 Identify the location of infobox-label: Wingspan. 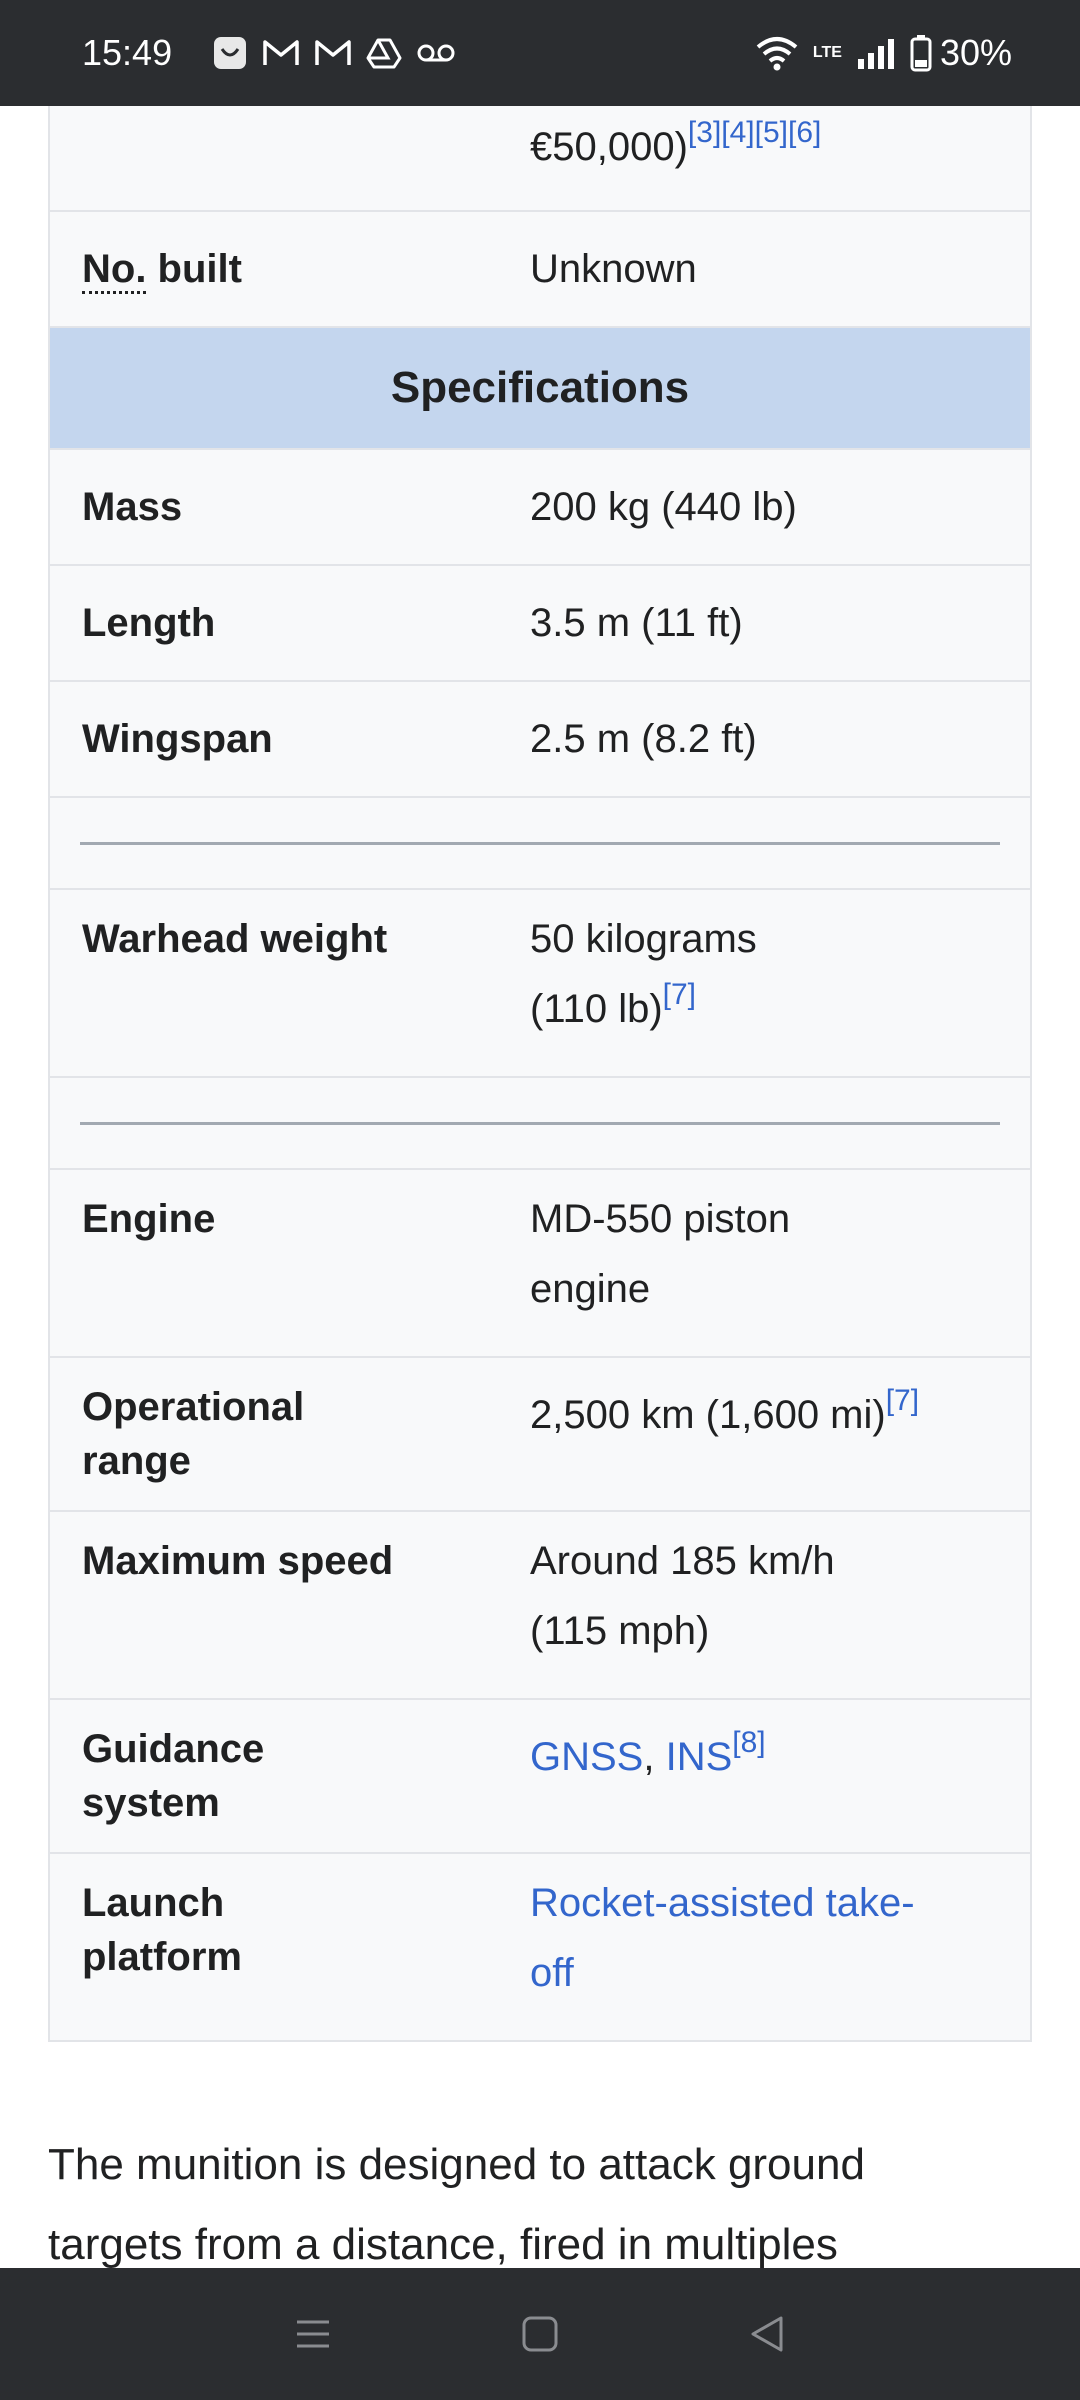
(177, 739).